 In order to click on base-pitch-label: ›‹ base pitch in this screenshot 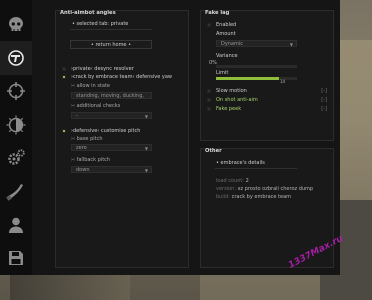, I will do `click(87, 139)`.